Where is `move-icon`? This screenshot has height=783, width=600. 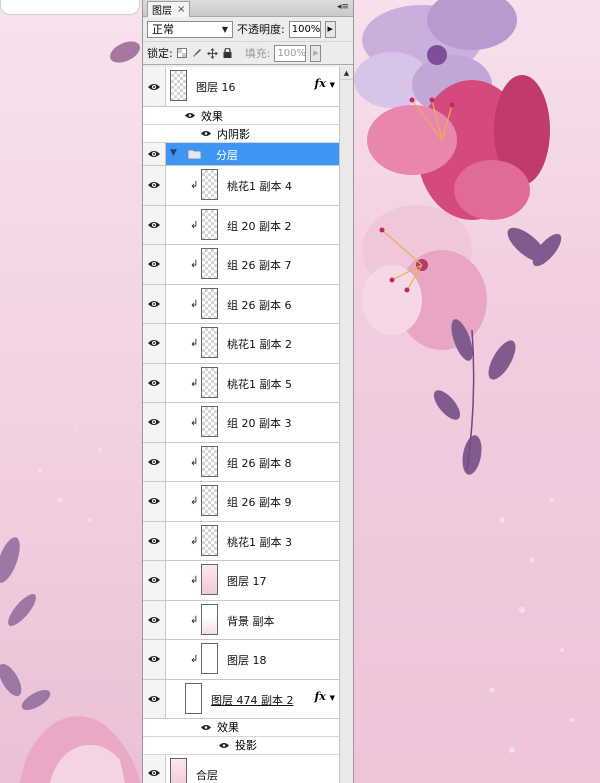 move-icon is located at coordinates (212, 53).